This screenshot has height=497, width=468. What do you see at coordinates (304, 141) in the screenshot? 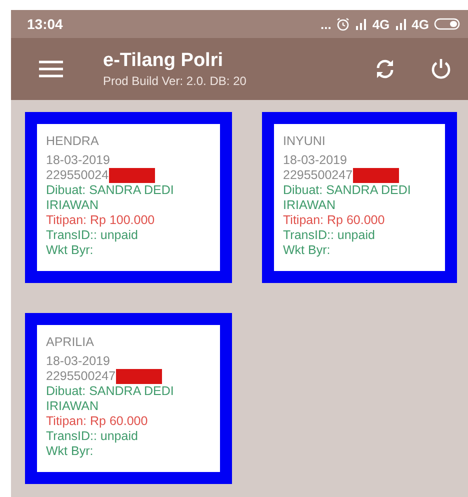
I see `customer-name: INYUNI` at bounding box center [304, 141].